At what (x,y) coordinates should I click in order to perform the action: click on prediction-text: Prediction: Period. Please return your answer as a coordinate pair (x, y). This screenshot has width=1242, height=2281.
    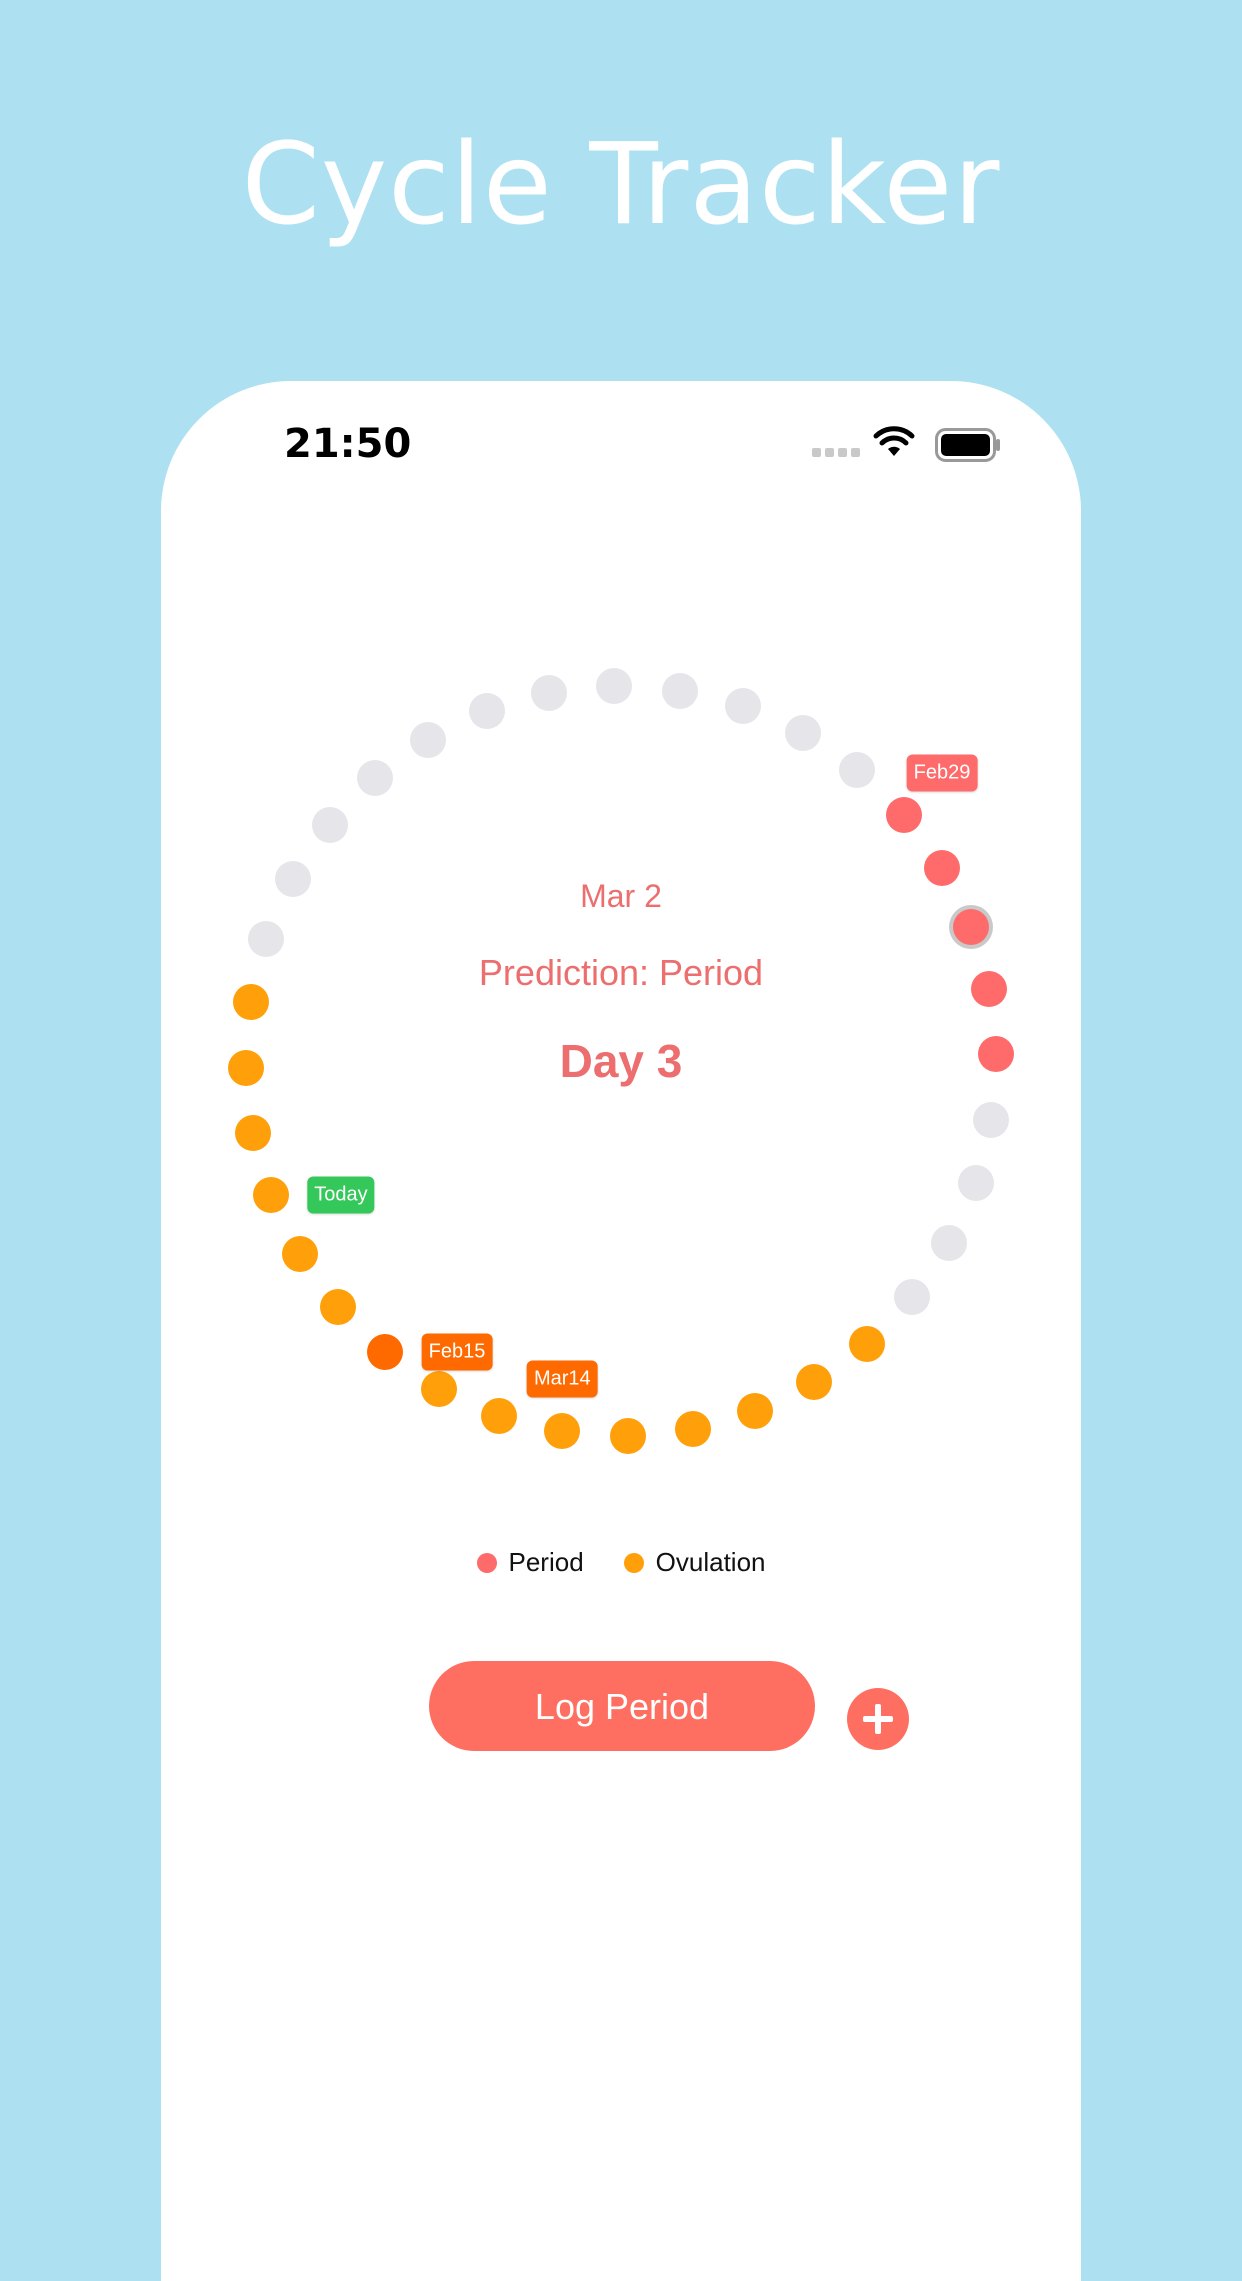
    Looking at the image, I should click on (621, 972).